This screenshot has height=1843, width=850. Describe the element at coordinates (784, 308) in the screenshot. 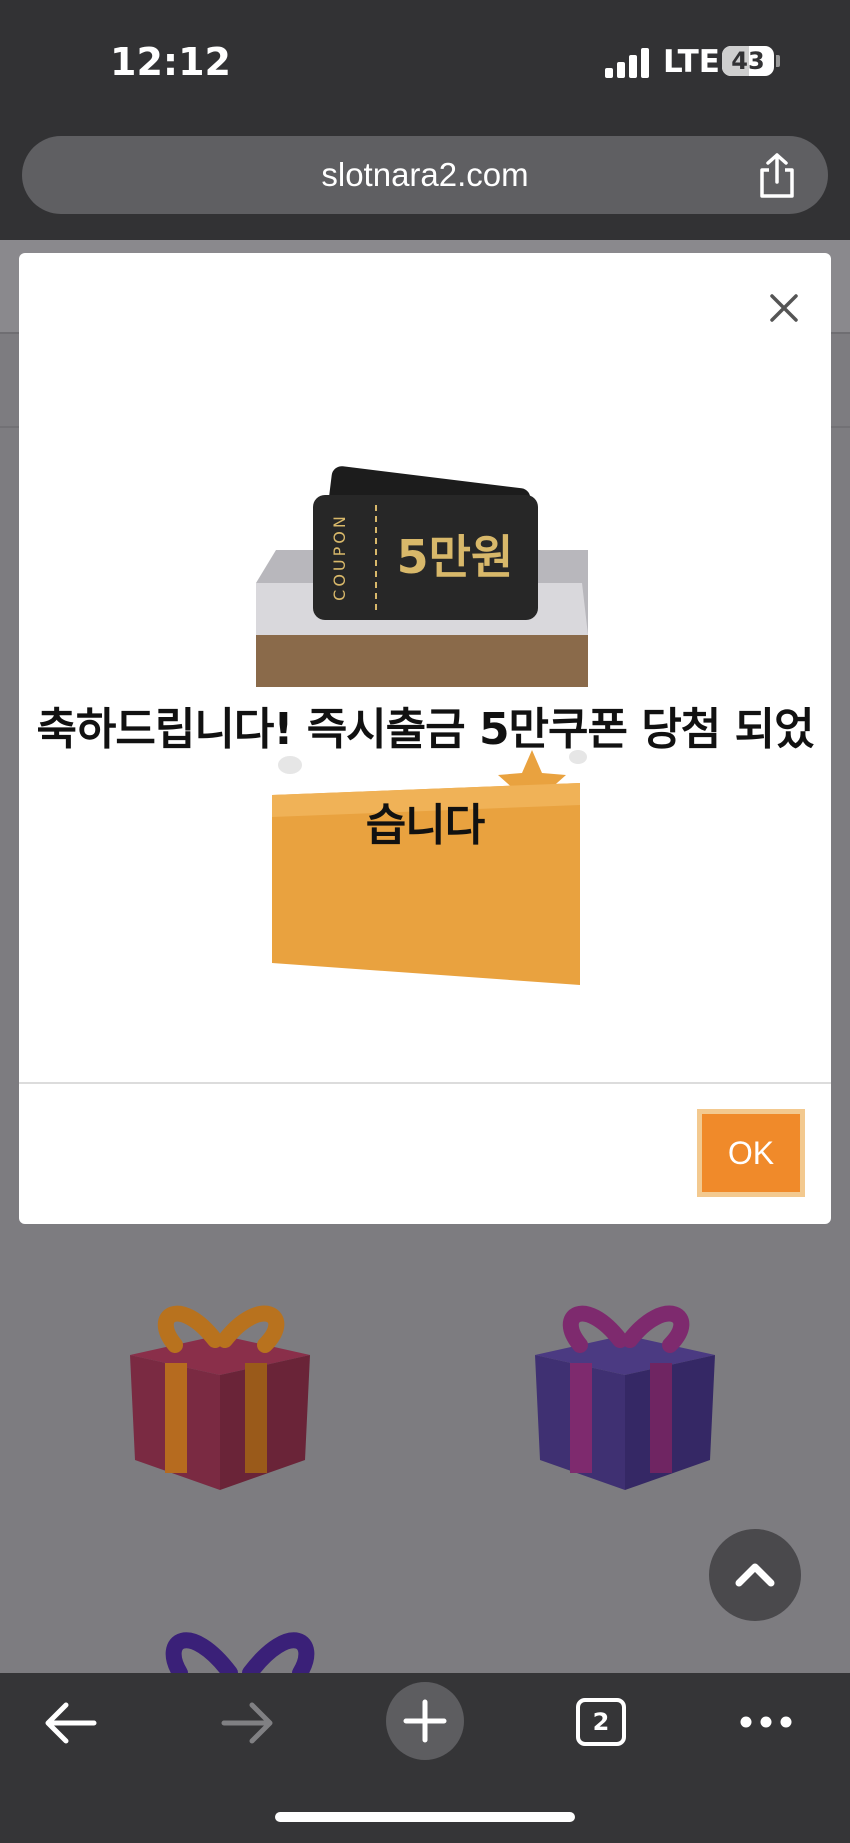

I see `close-icon` at that location.